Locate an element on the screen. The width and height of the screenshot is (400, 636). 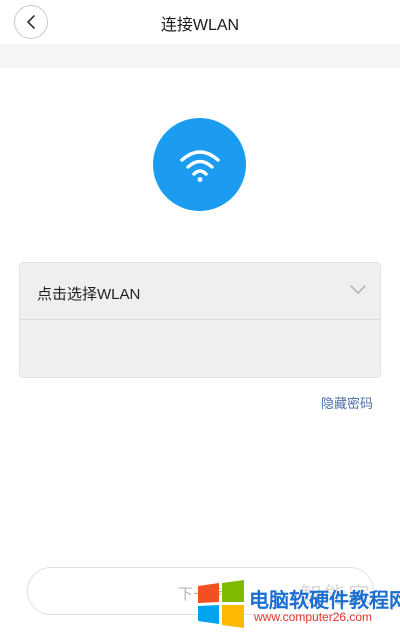
wifi-icon is located at coordinates (199, 164).